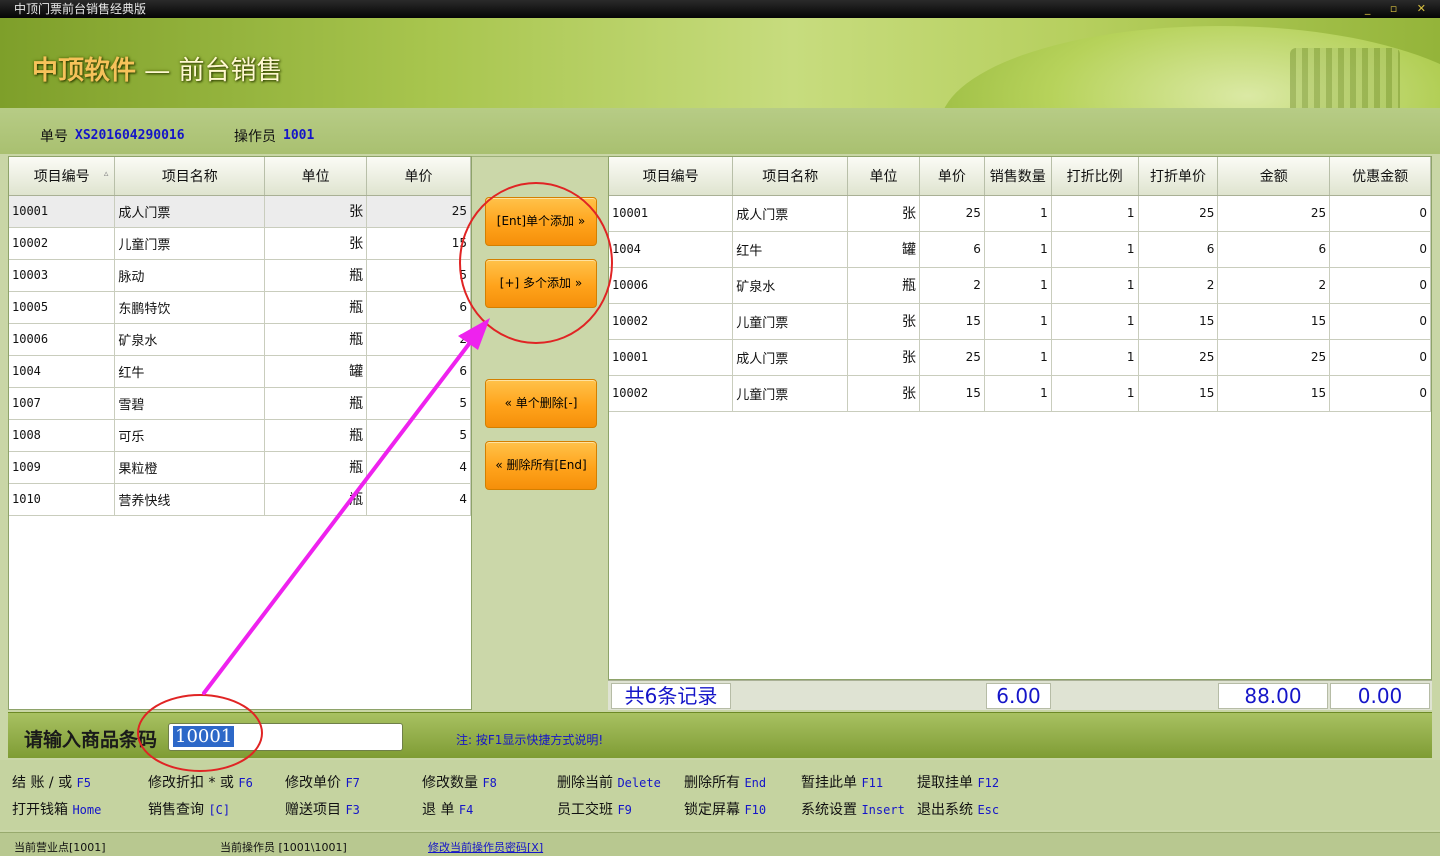 The height and width of the screenshot is (856, 1440). Describe the element at coordinates (62, 435) in the screenshot. I see `product-cell: 1008` at that location.